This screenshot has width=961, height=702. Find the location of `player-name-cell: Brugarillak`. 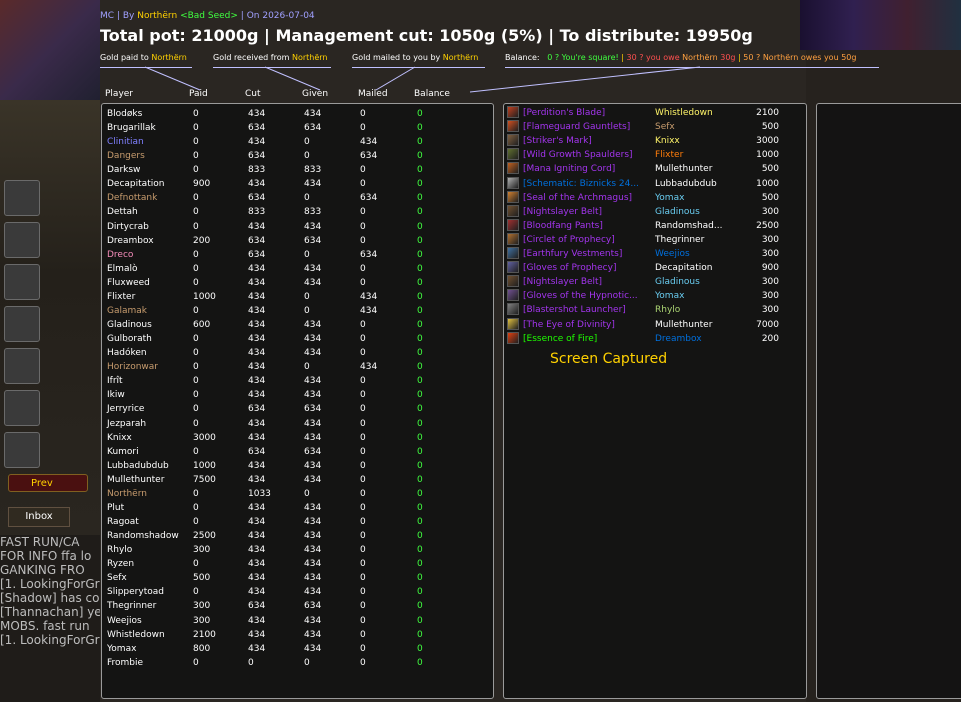

player-name-cell: Brugarillak is located at coordinates (131, 128).